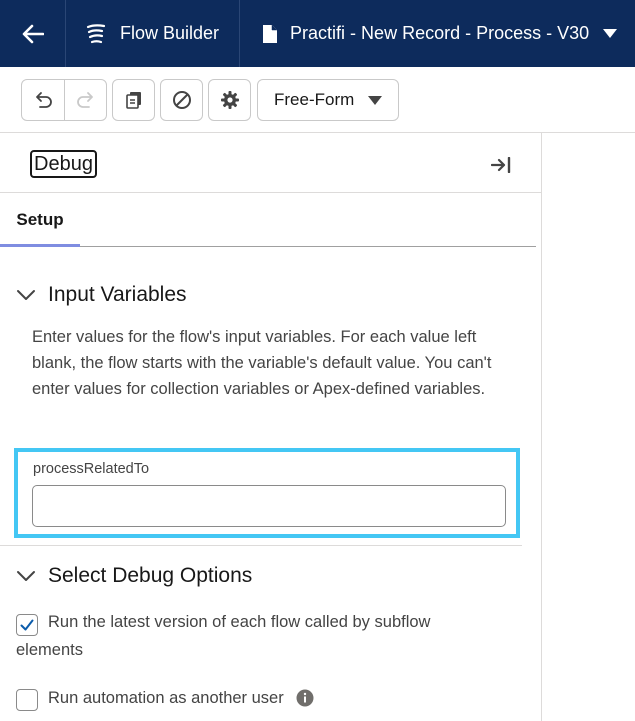 This screenshot has height=721, width=635. I want to click on debug-options-heading: Select Debug Options, so click(150, 575).